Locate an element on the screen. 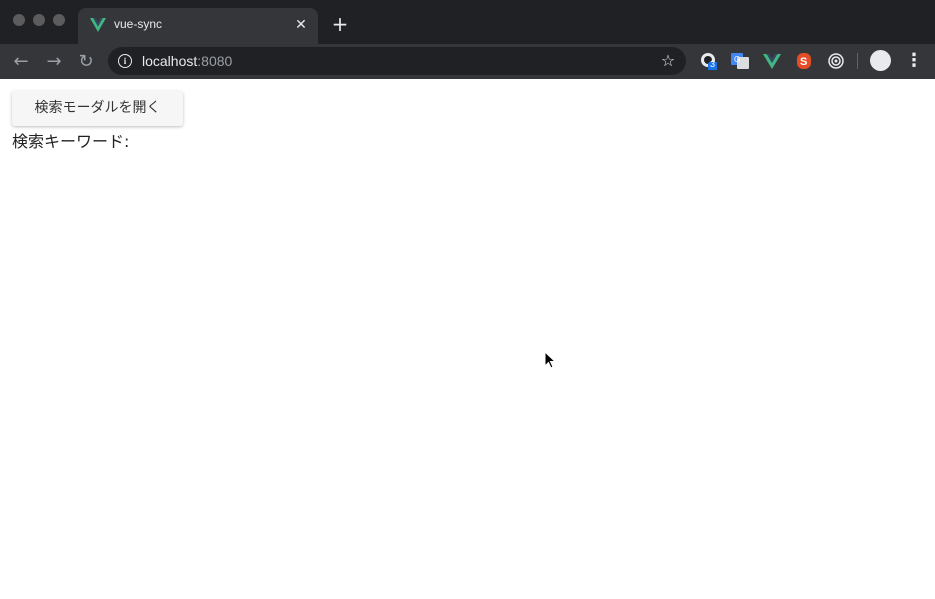 The width and height of the screenshot is (935, 599). search-keyword-label: 検索キーワード: is located at coordinates (71, 141).